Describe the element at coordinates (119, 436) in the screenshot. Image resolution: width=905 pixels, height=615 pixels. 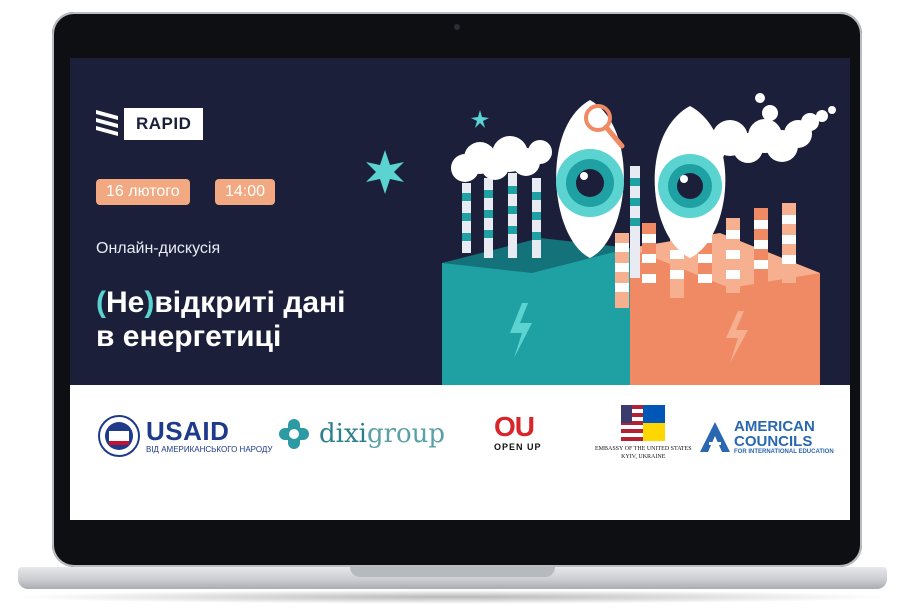
I see `usaid-seal-icon` at that location.